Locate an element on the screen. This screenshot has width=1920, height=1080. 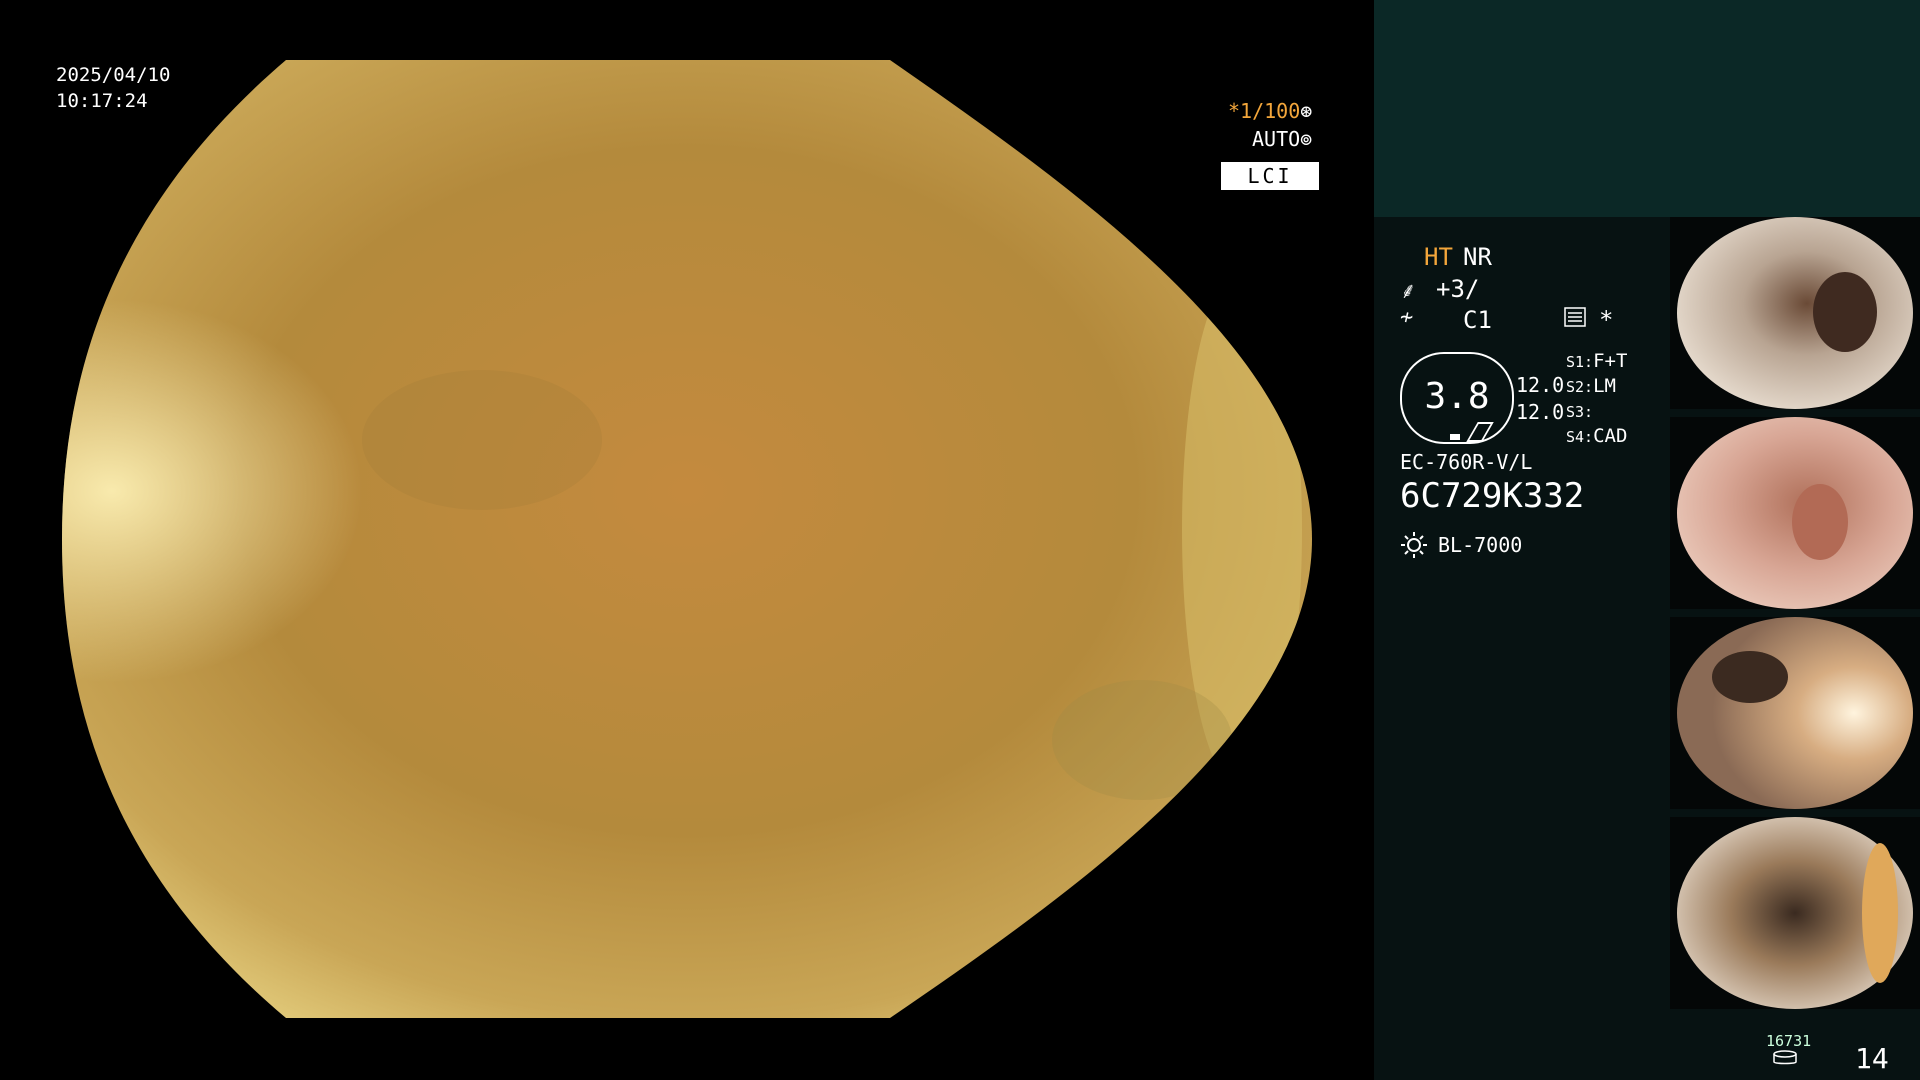
pressure-gauge: 3.8 is located at coordinates (1457, 398).